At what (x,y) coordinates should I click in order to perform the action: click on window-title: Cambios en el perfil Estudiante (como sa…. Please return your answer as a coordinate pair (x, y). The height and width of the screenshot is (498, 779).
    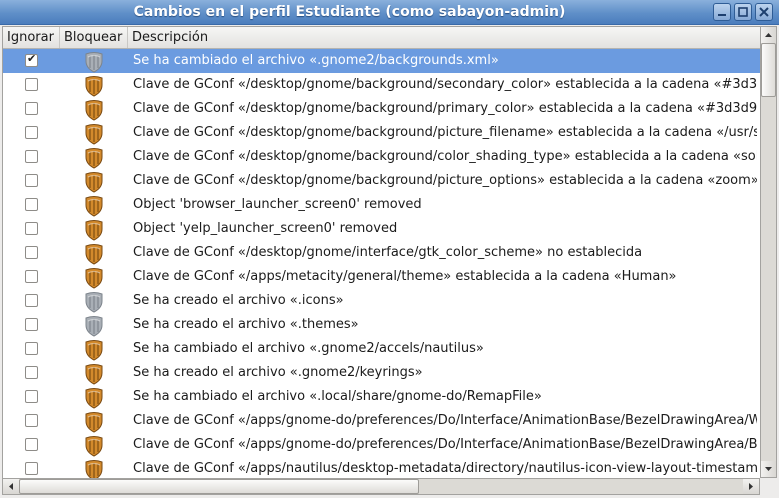
    Looking at the image, I should click on (349, 12).